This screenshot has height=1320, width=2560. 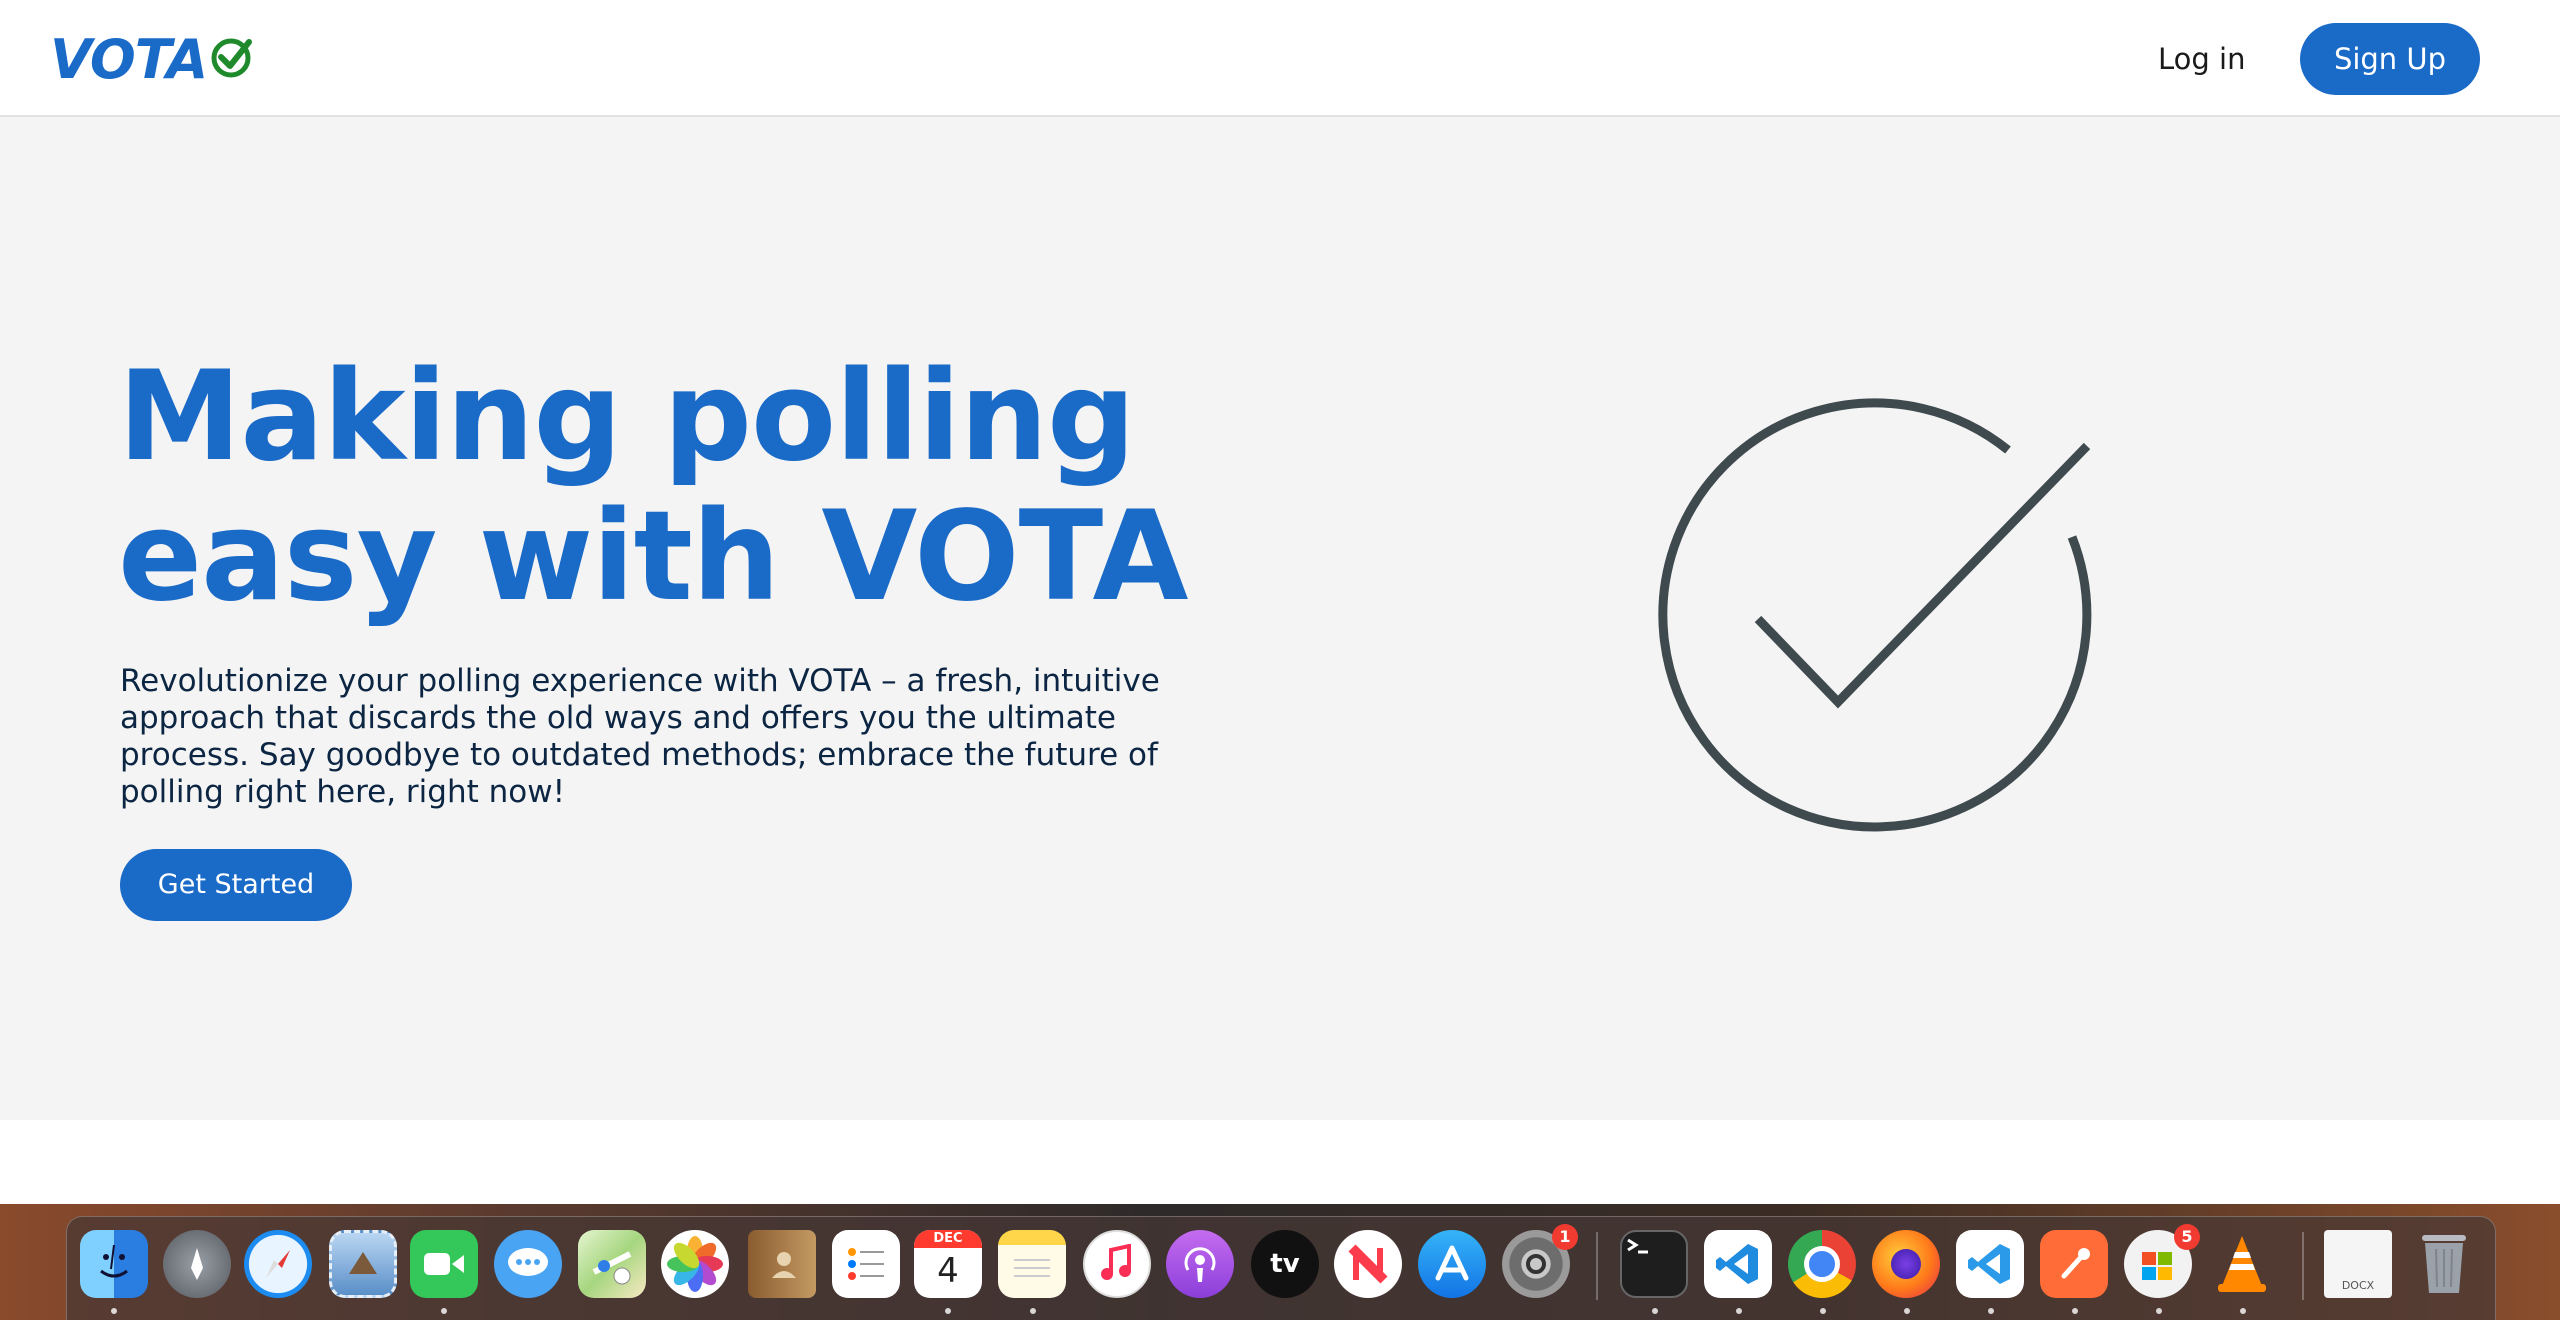 I want to click on messages-icon, so click(x=528, y=1264).